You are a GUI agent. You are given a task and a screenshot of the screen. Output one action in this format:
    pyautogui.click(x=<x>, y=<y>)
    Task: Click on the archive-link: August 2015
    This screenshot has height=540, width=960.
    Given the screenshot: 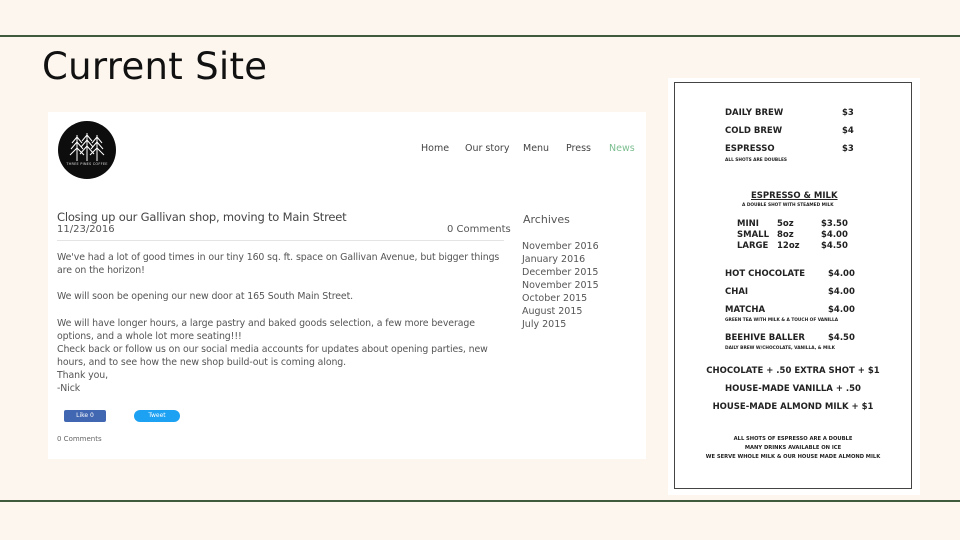 What is the action you would take?
    pyautogui.click(x=560, y=311)
    